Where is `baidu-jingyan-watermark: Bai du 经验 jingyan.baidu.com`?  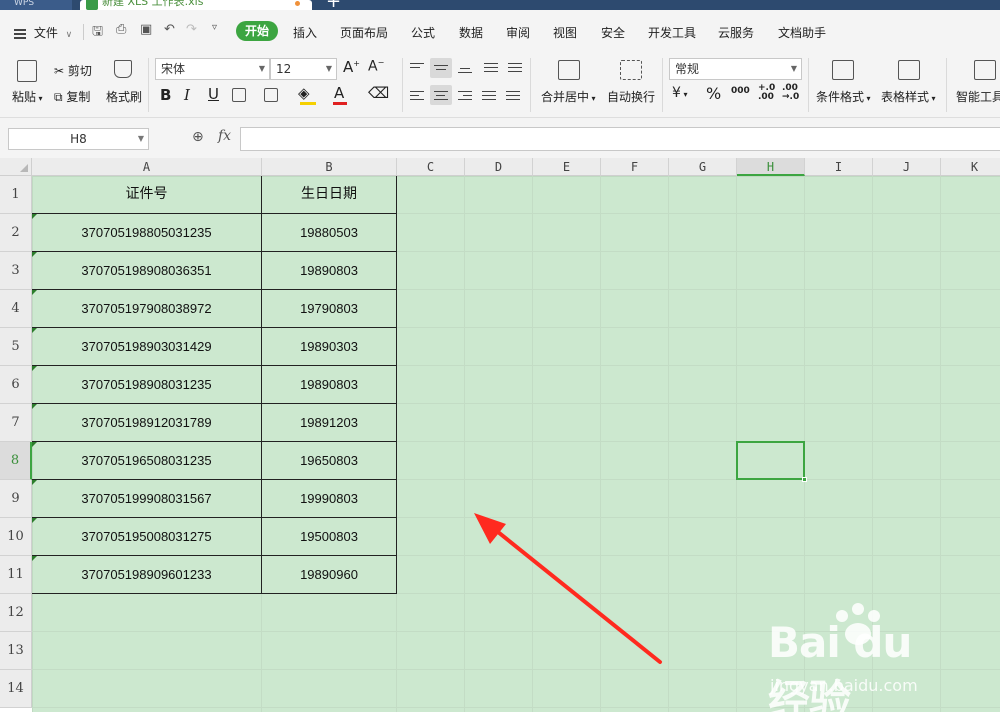 baidu-jingyan-watermark: Bai du 经验 jingyan.baidu.com is located at coordinates (860, 656).